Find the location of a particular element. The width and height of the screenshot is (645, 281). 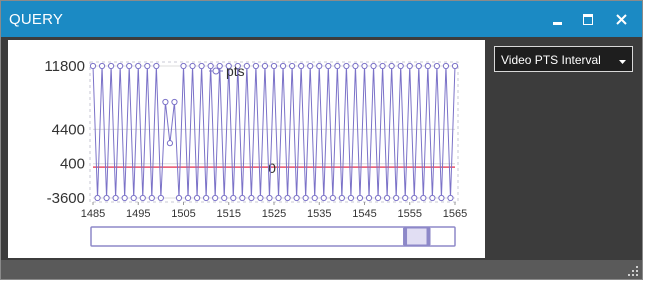

resize-grip-icon is located at coordinates (633, 271).